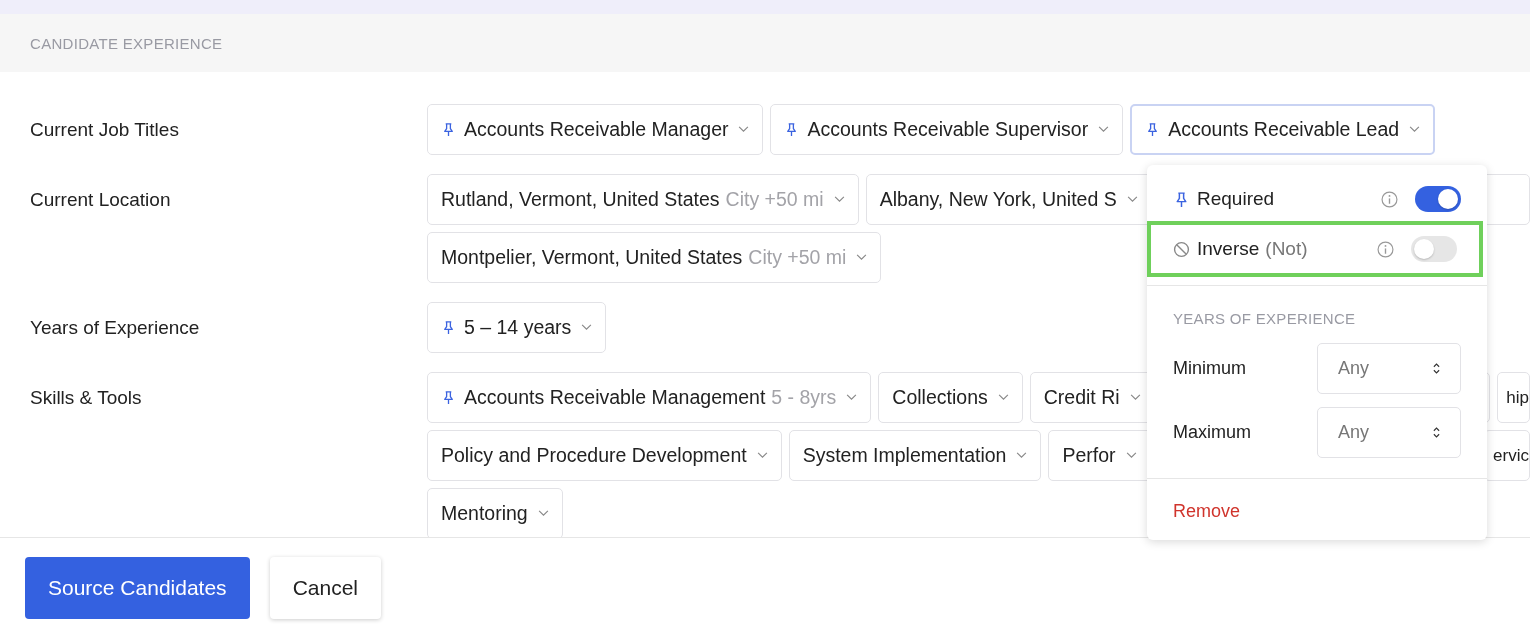 Image resolution: width=1530 pixels, height=638 pixels. Describe the element at coordinates (86, 398) in the screenshot. I see `field-label: Skills & Tools` at that location.